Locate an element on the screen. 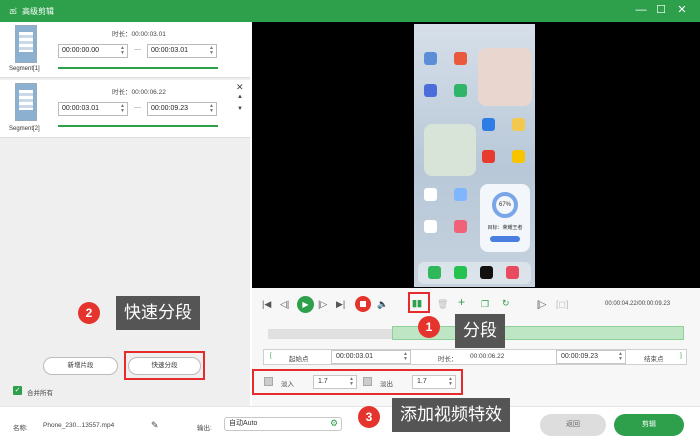 Image resolution: width=700 pixels, height=446 pixels. segment-end-input: 00:00:09.23 ▲ ▼ is located at coordinates (182, 109).